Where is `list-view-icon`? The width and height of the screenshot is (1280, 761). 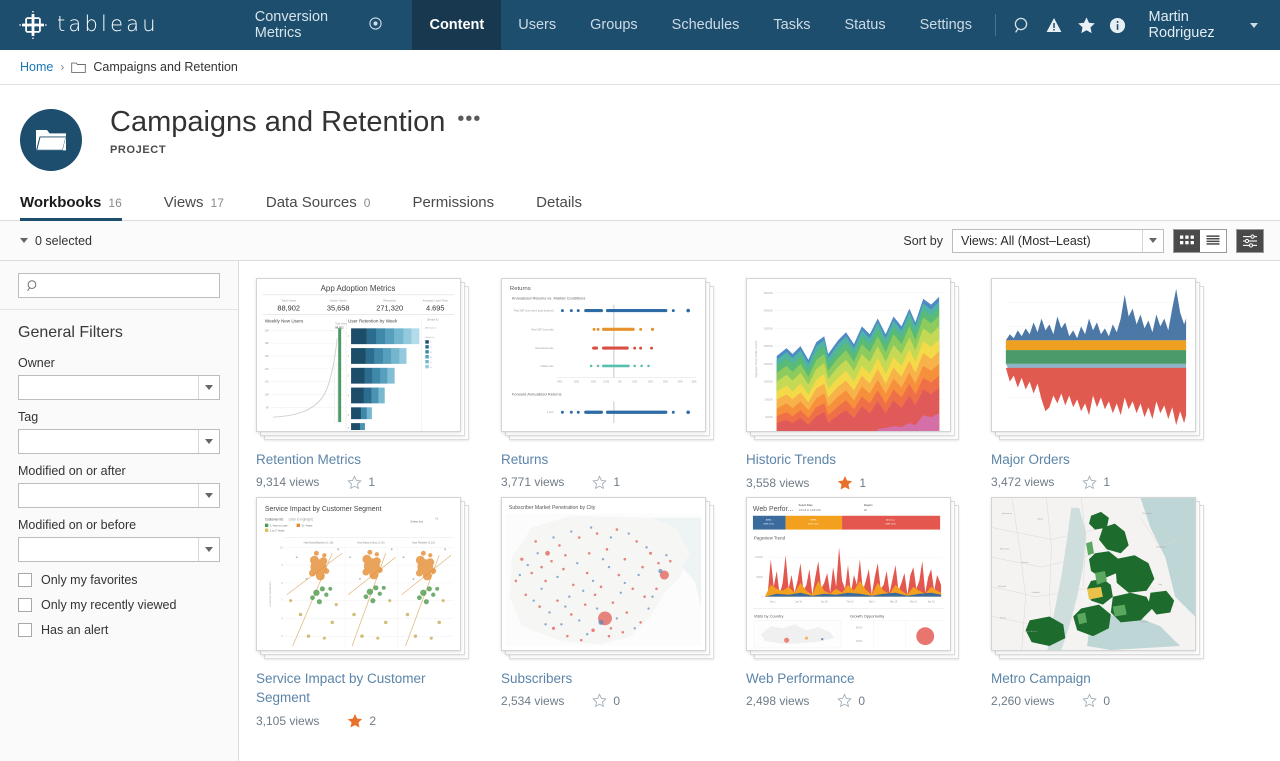 list-view-icon is located at coordinates (1213, 240).